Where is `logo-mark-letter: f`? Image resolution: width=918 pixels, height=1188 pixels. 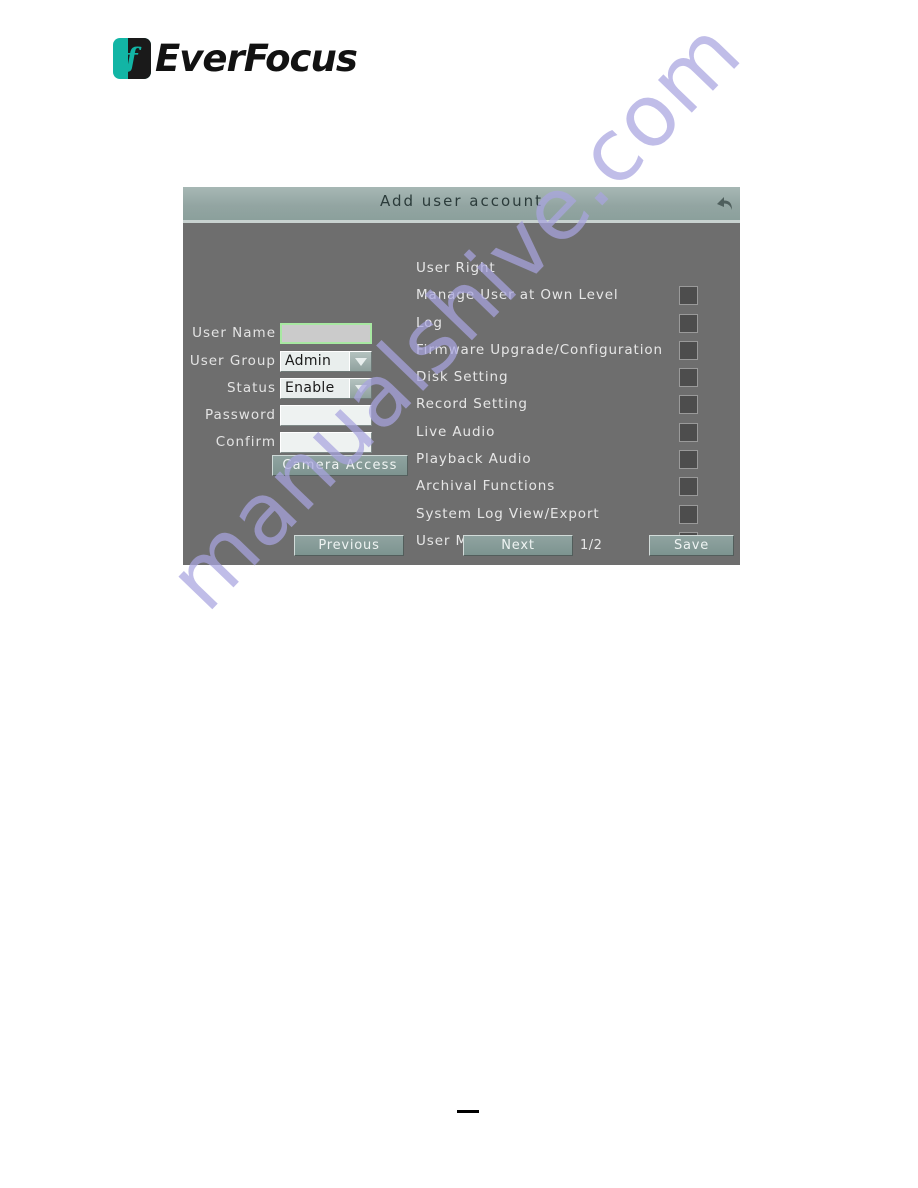
logo-mark-letter: f is located at coordinates (132, 58).